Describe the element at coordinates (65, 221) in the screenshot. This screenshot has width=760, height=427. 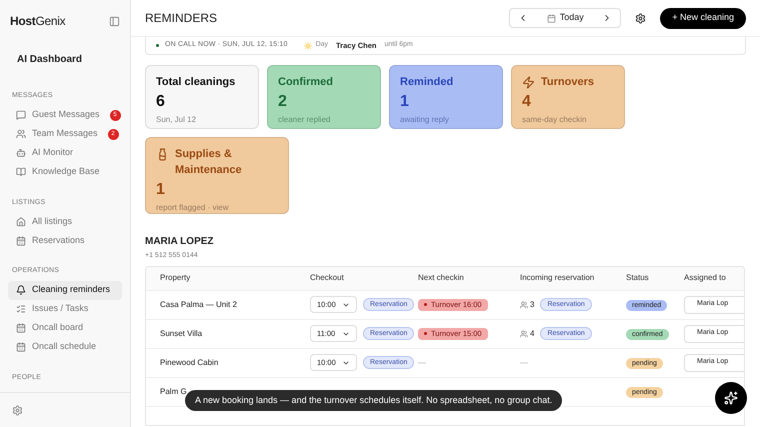
I see `nav-item: All listings` at that location.